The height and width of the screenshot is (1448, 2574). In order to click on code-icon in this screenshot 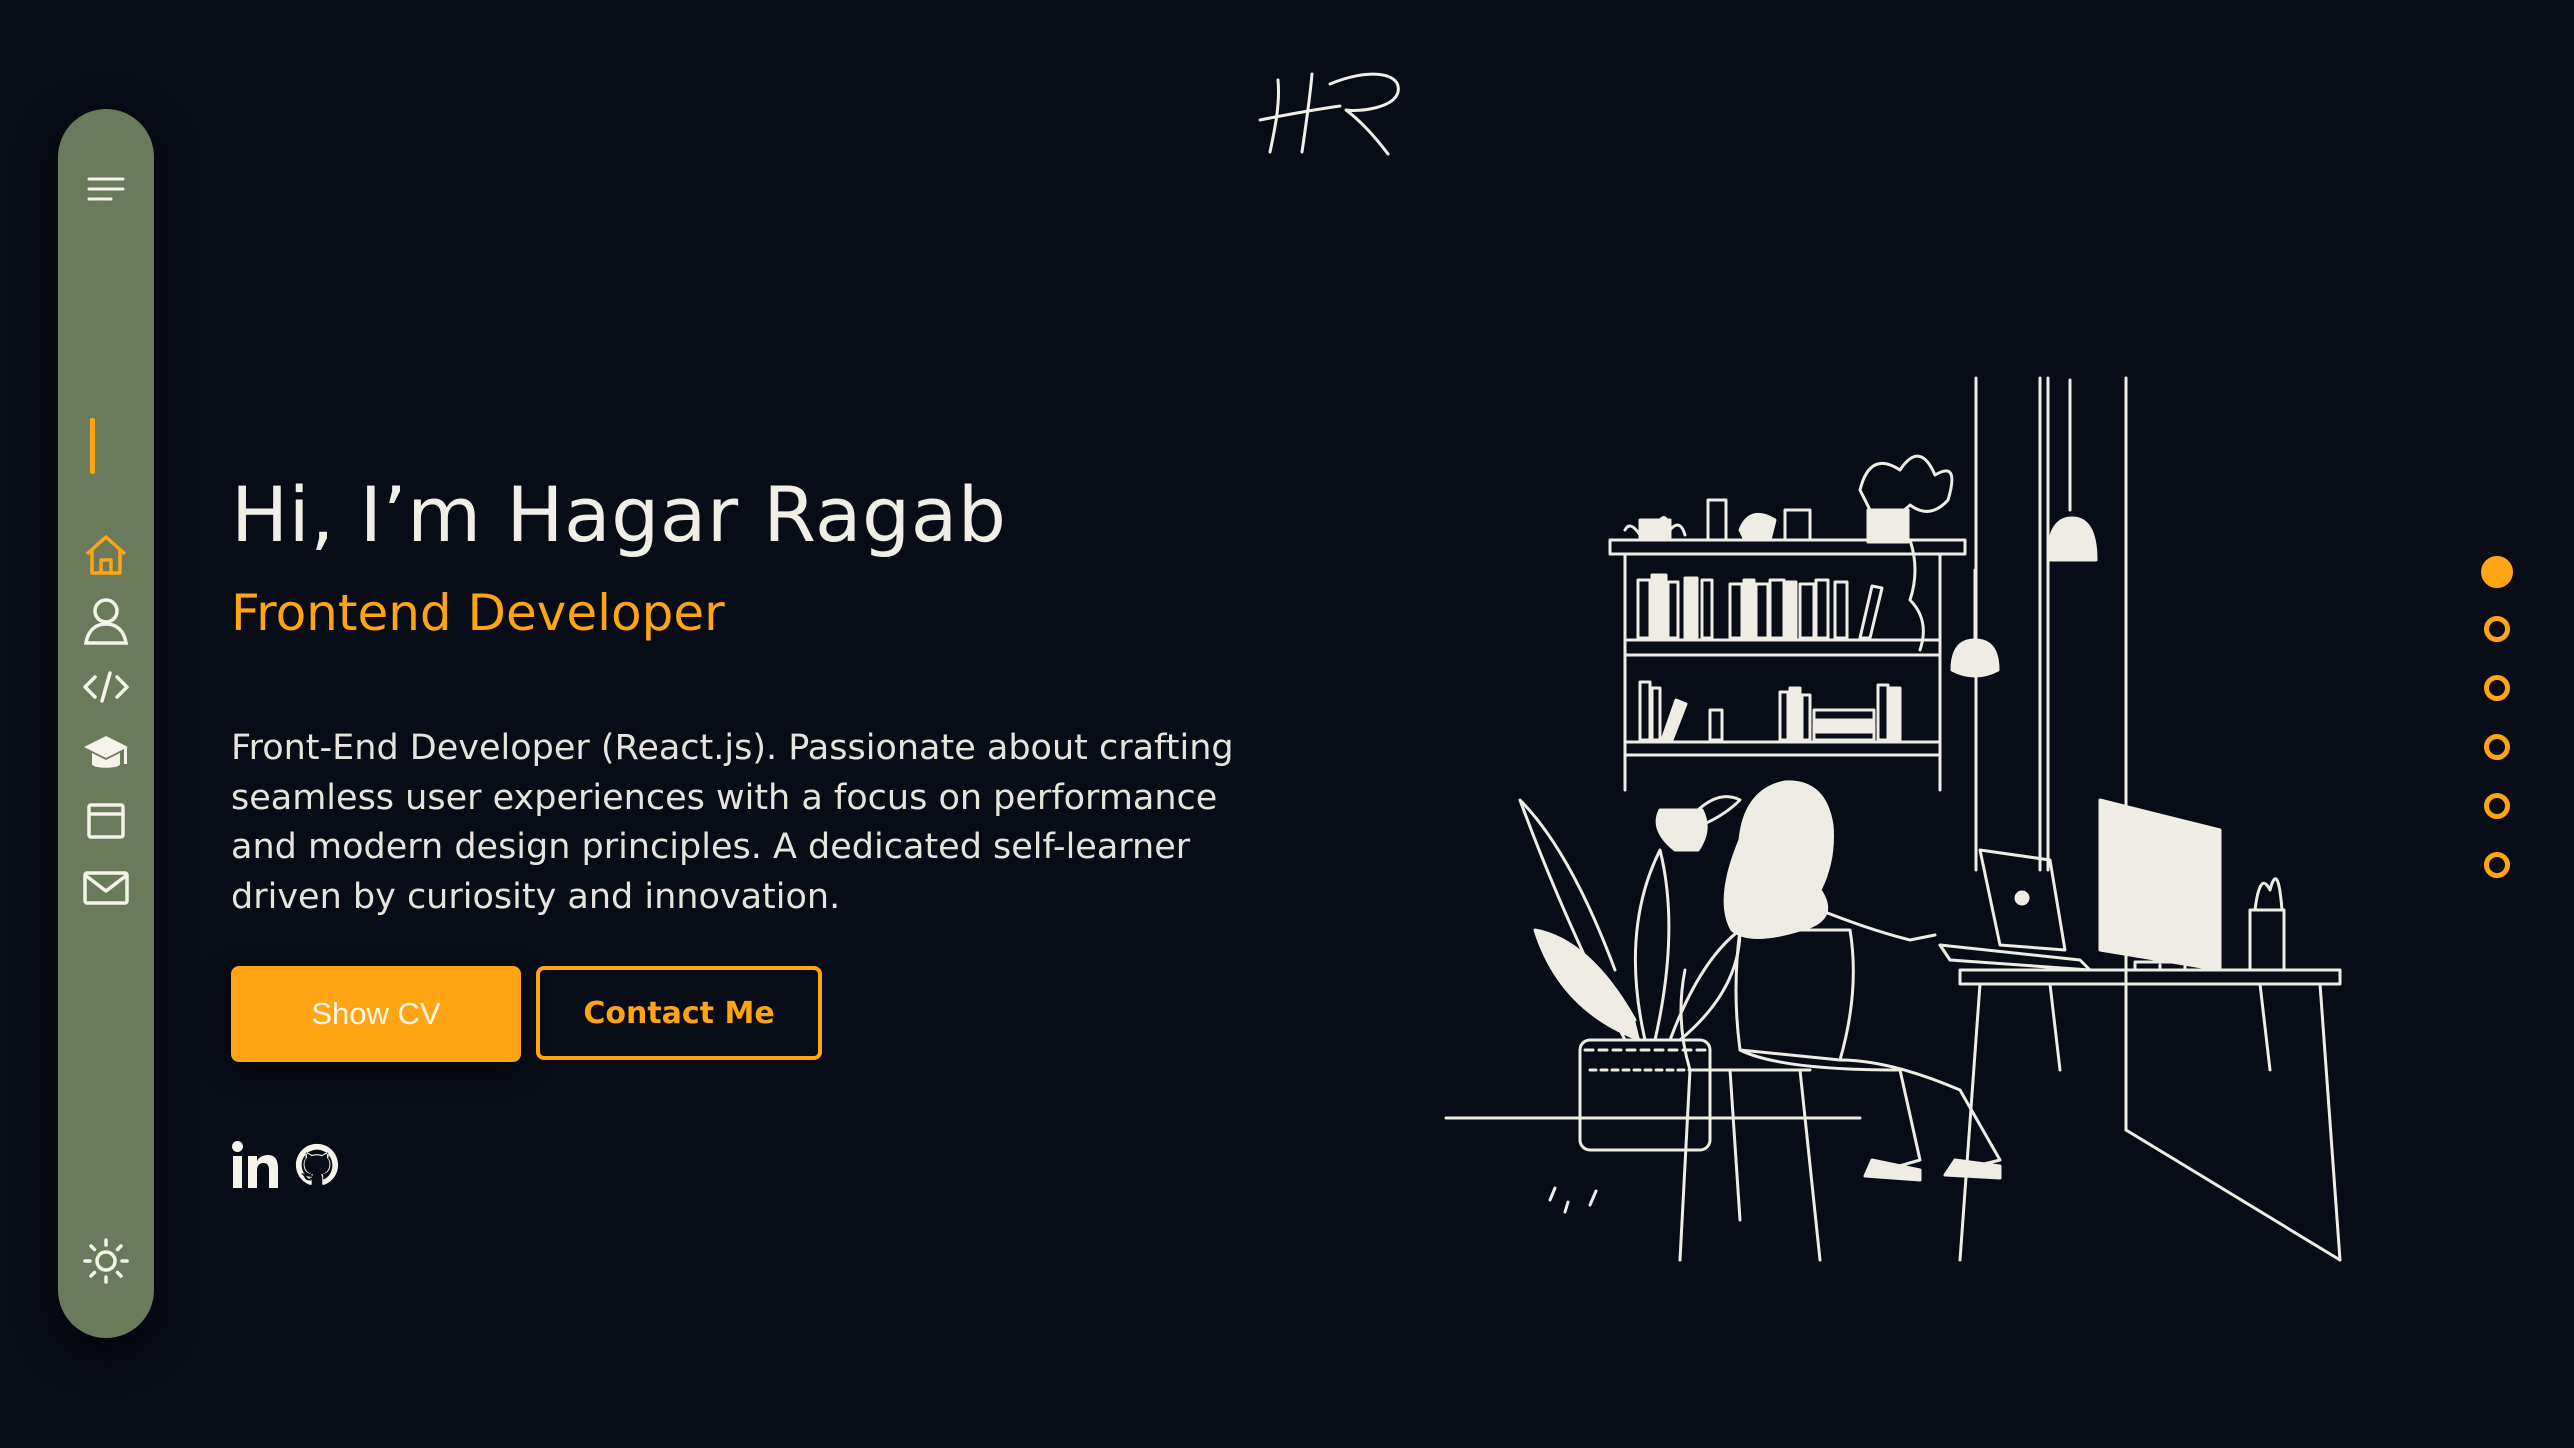, I will do `click(106, 687)`.